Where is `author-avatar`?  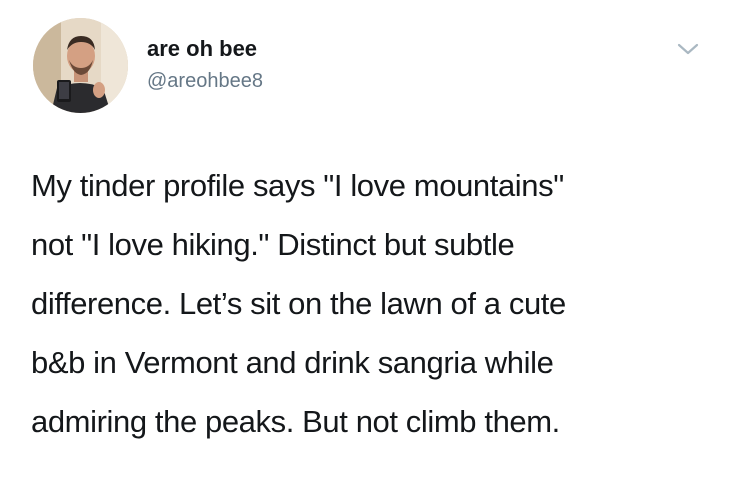
author-avatar is located at coordinates (80, 65).